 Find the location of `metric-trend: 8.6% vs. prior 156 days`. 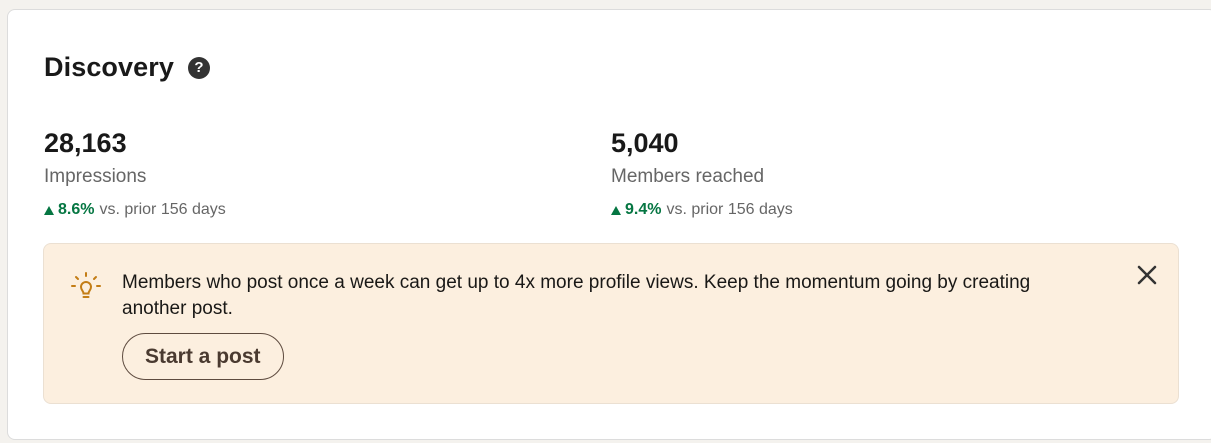

metric-trend: 8.6% vs. prior 156 days is located at coordinates (135, 210).